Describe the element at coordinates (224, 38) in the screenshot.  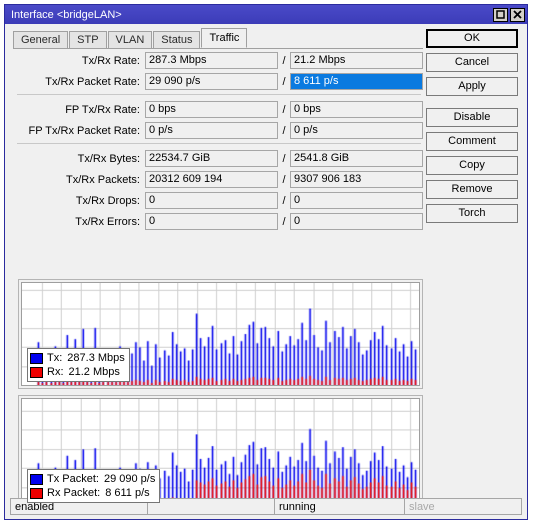
I see `tab-traffic: Traffic` at that location.